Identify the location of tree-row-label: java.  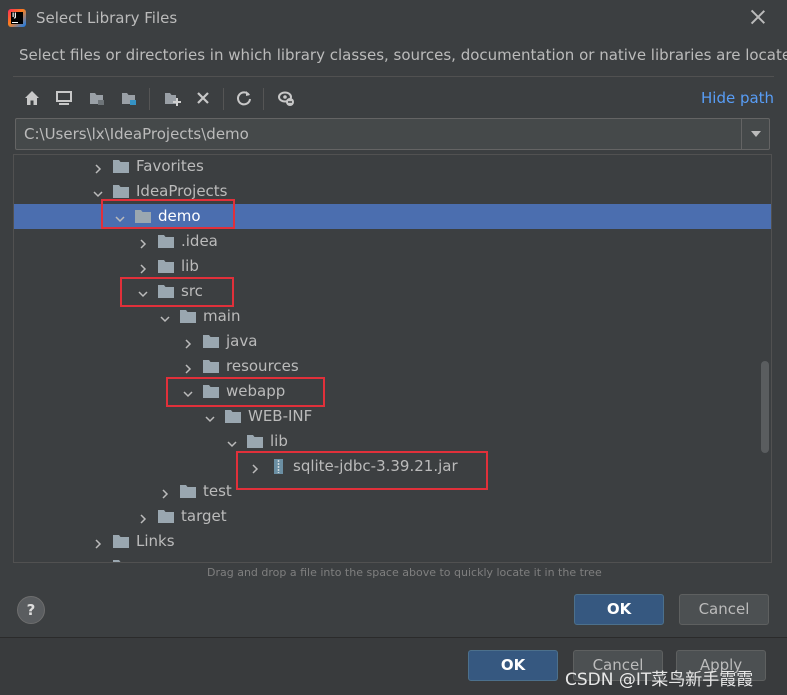
(242, 341).